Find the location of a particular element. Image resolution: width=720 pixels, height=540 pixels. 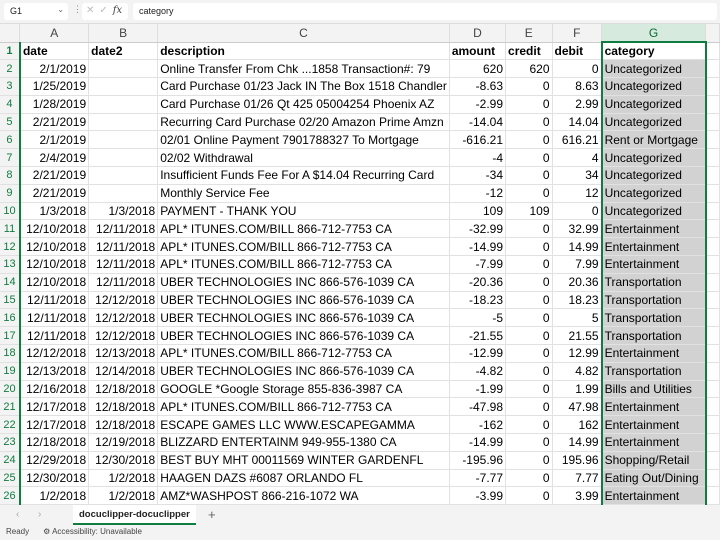

cell-g11: Entertainment is located at coordinates (653, 229).